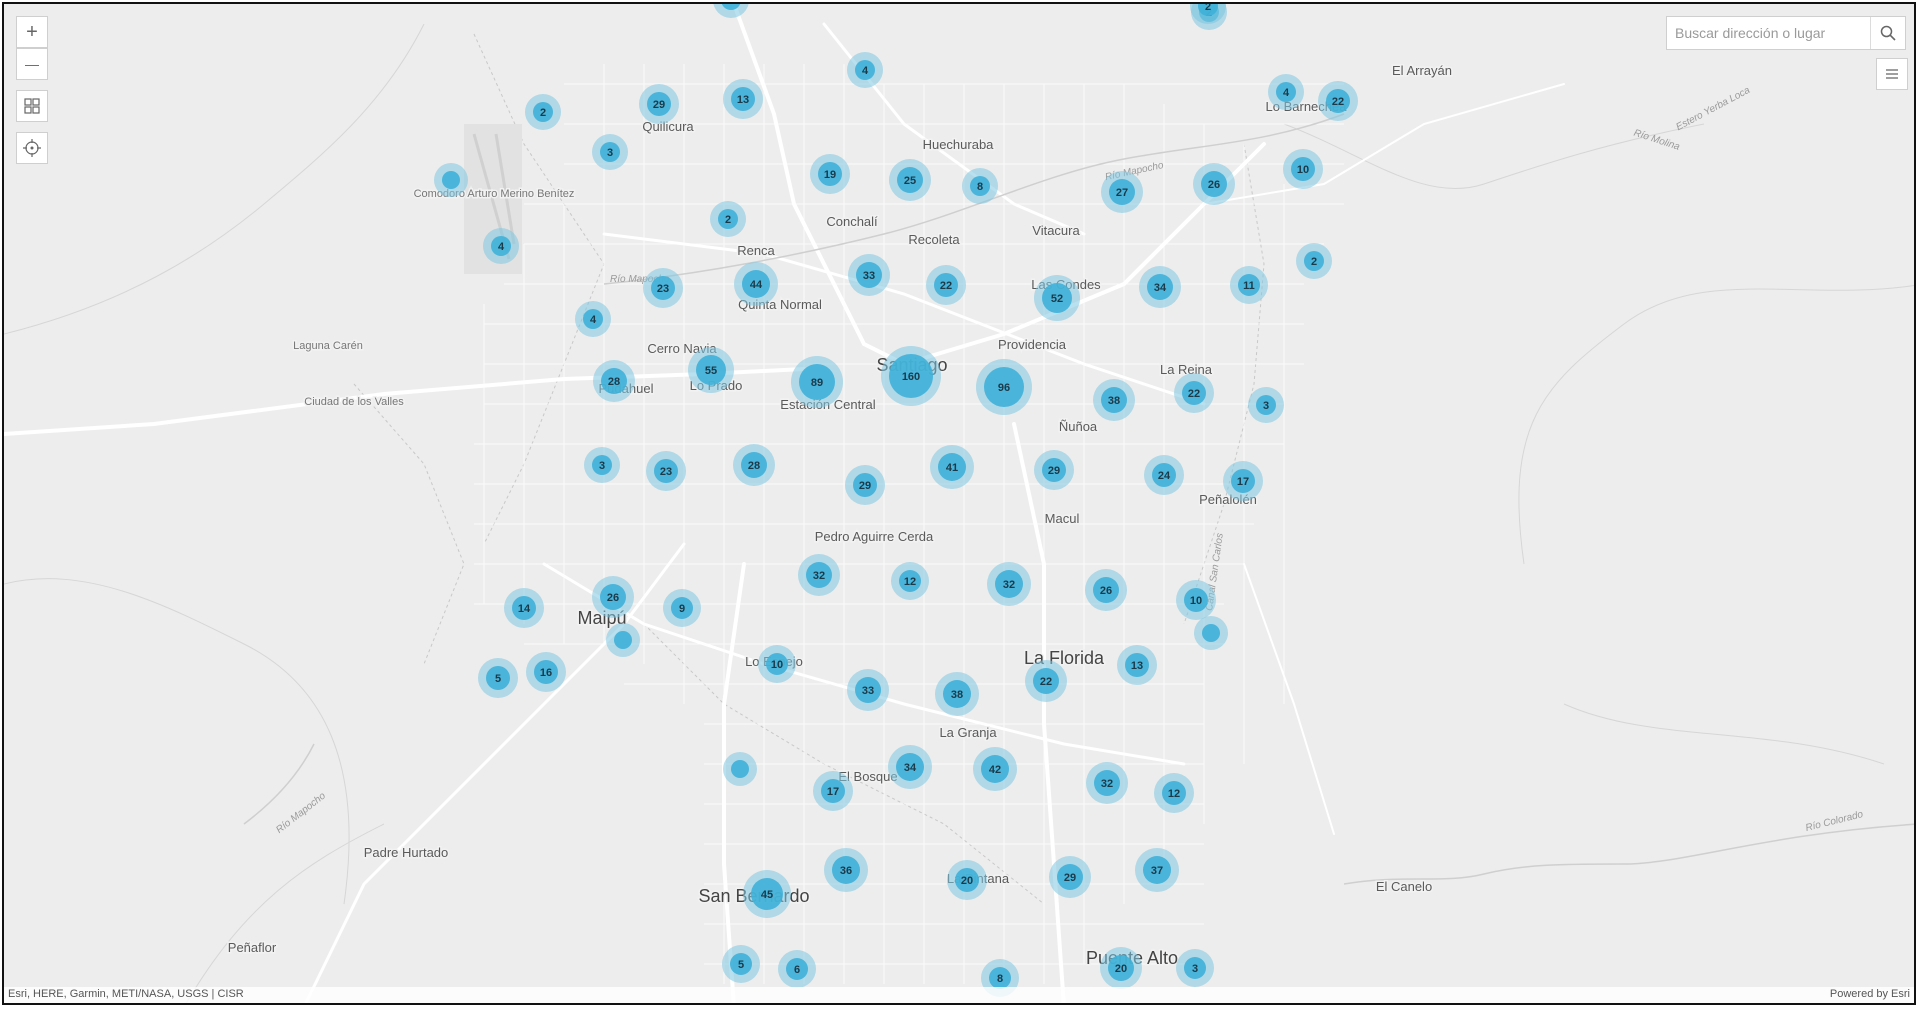 The height and width of the screenshot is (1009, 1920). Describe the element at coordinates (1768, 33) in the screenshot. I see `search-input` at that location.